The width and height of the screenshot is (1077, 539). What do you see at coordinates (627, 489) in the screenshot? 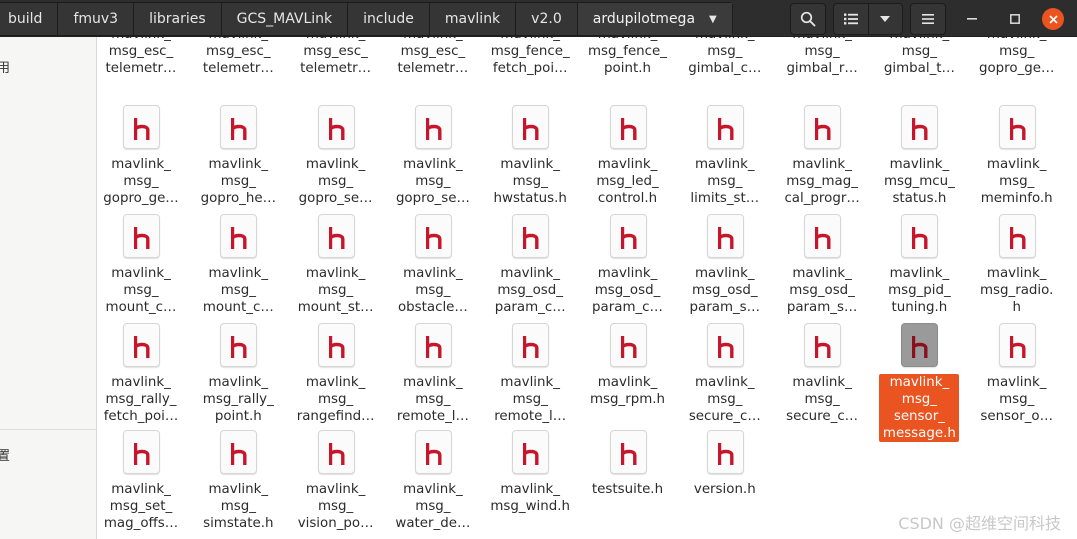
I see `file-name-line: testsuite.h` at bounding box center [627, 489].